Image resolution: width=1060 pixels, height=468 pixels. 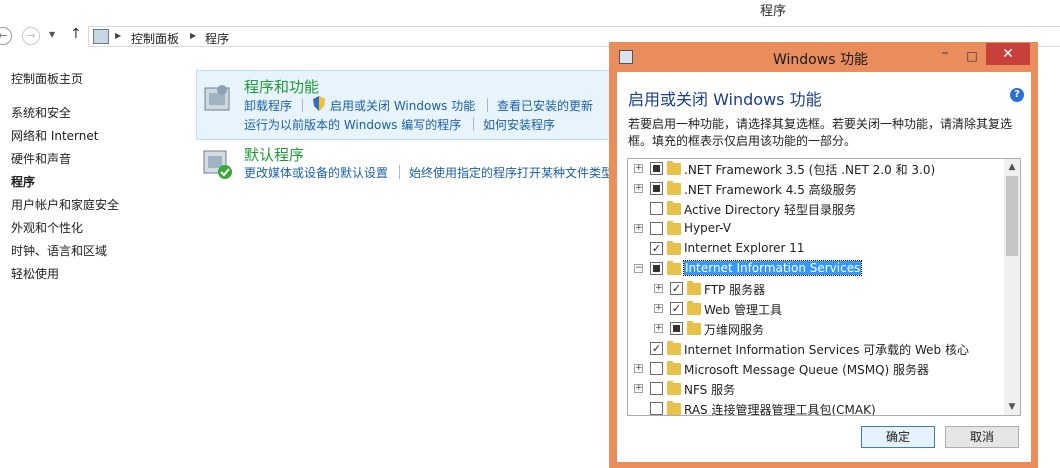 I want to click on feature-row: + 万维网服务, so click(x=816, y=329).